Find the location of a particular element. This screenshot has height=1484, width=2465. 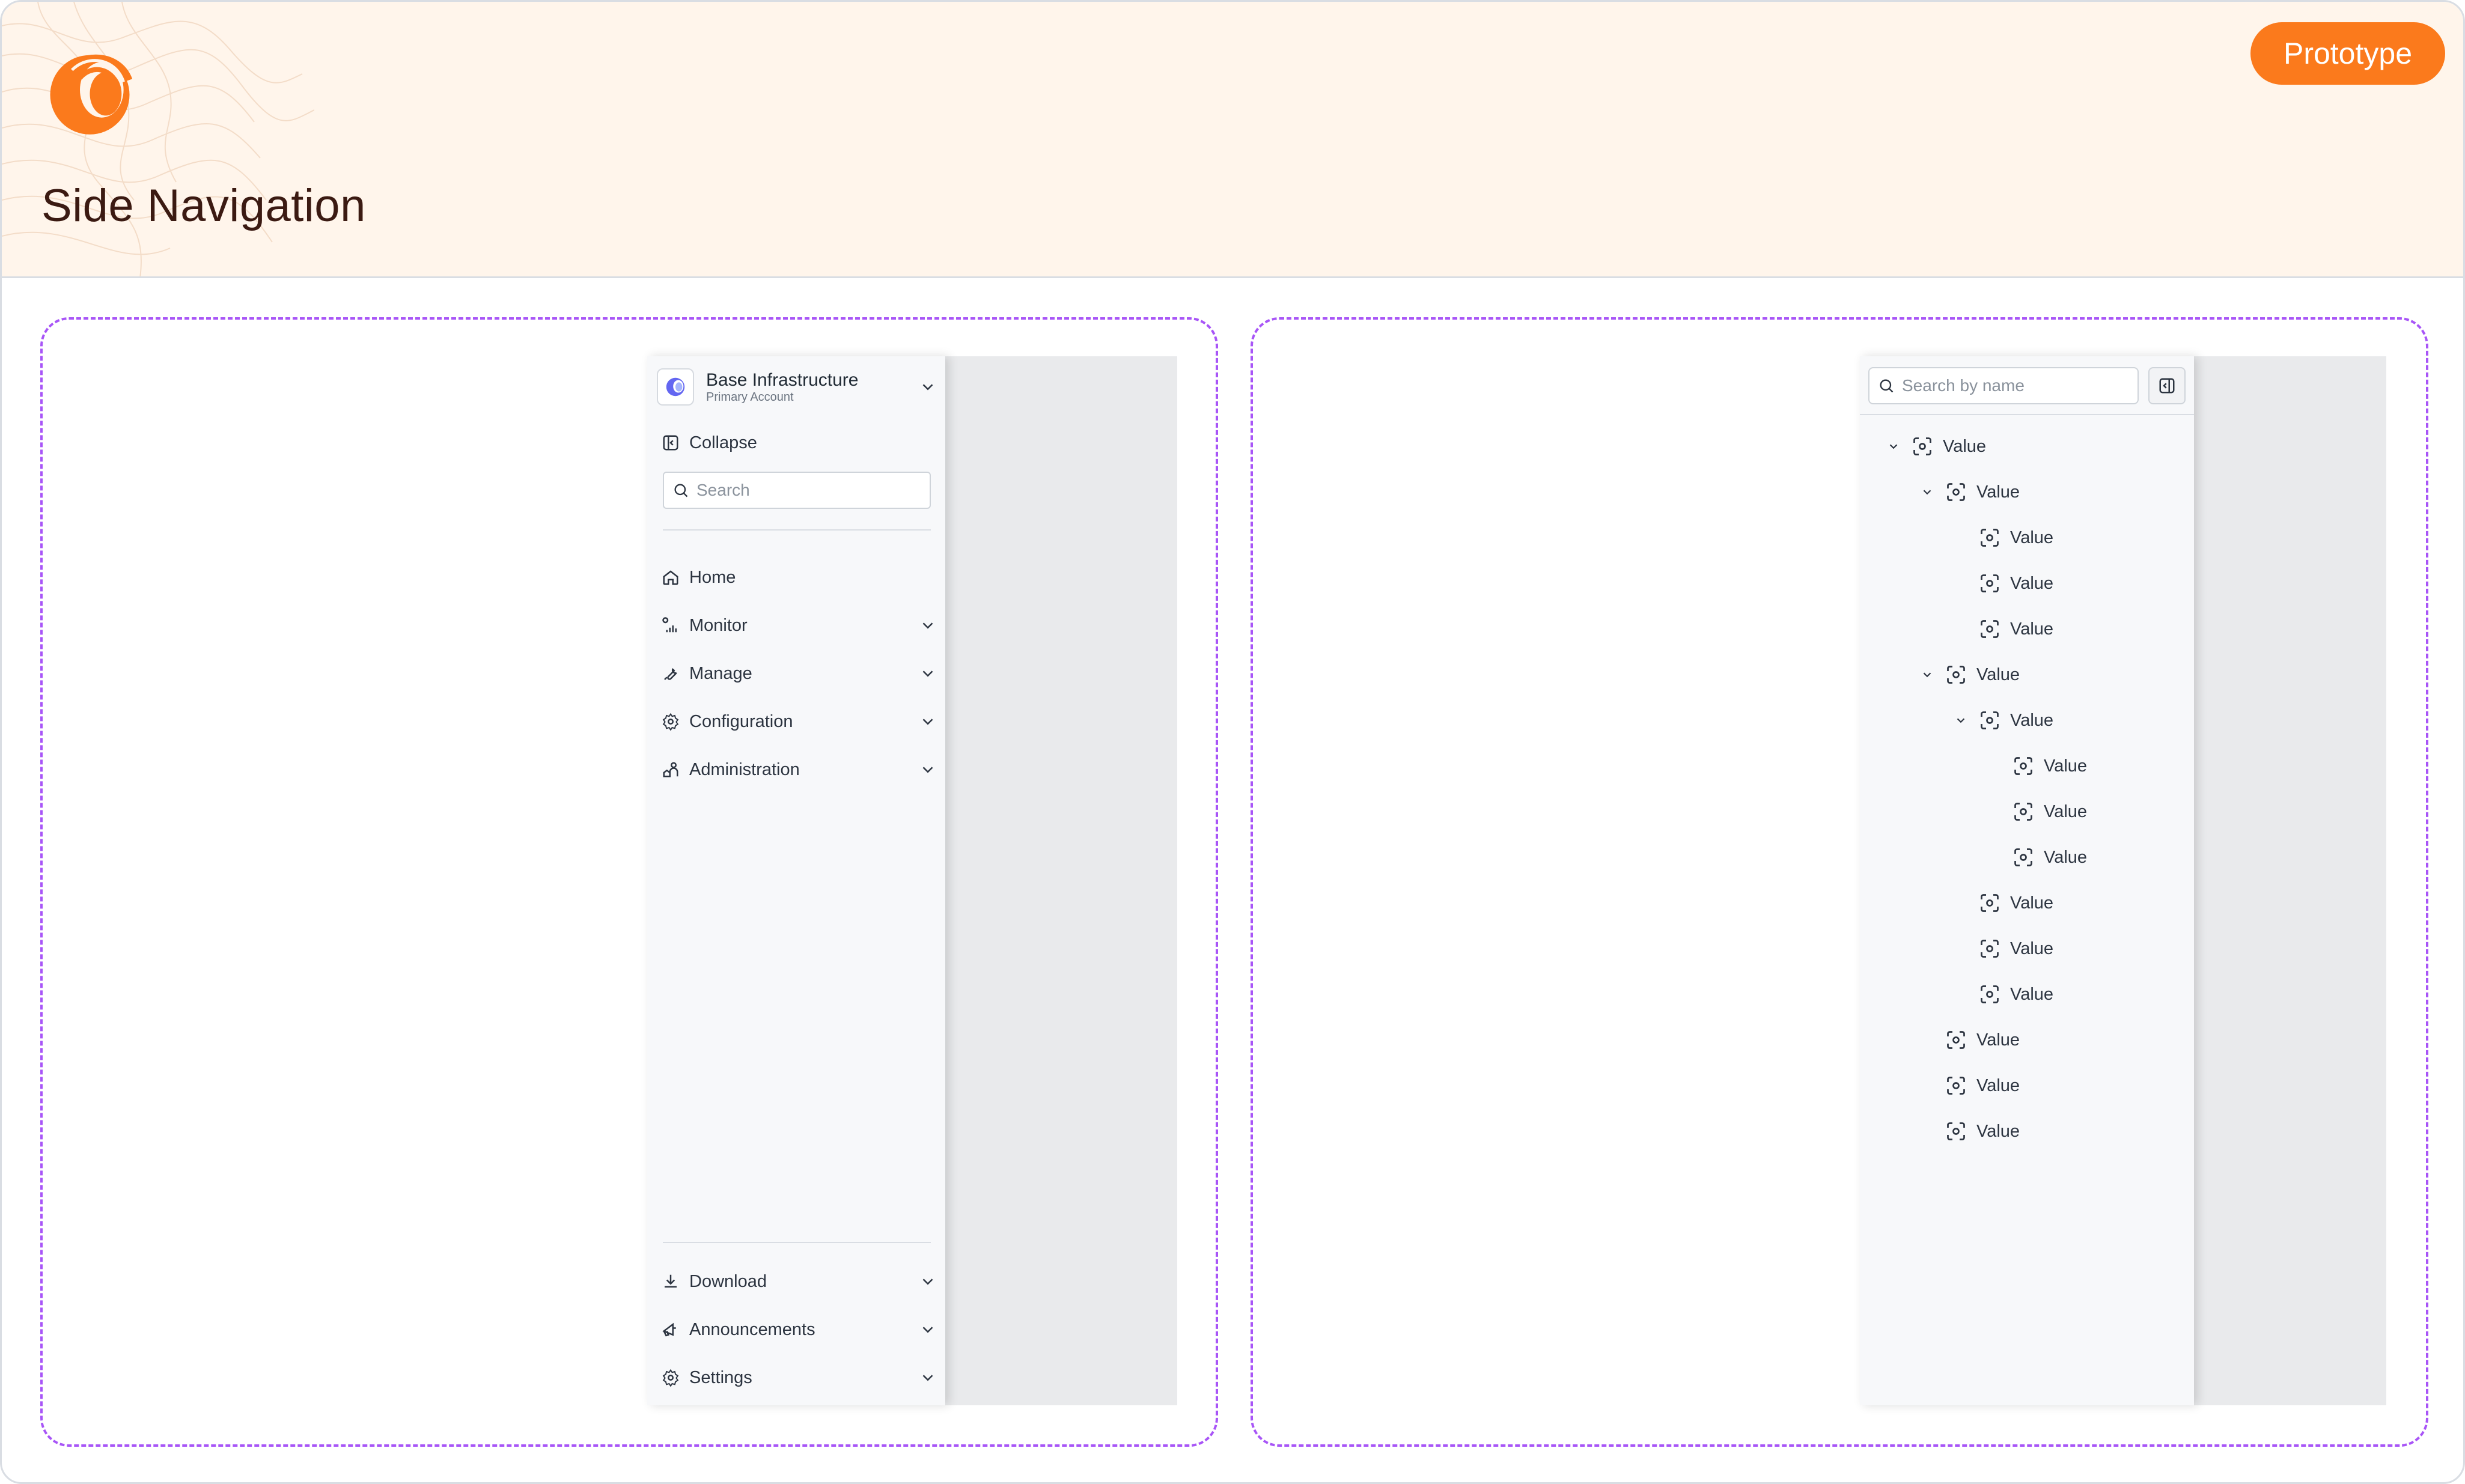

sidebar-collapse-button is located at coordinates (2167, 385).